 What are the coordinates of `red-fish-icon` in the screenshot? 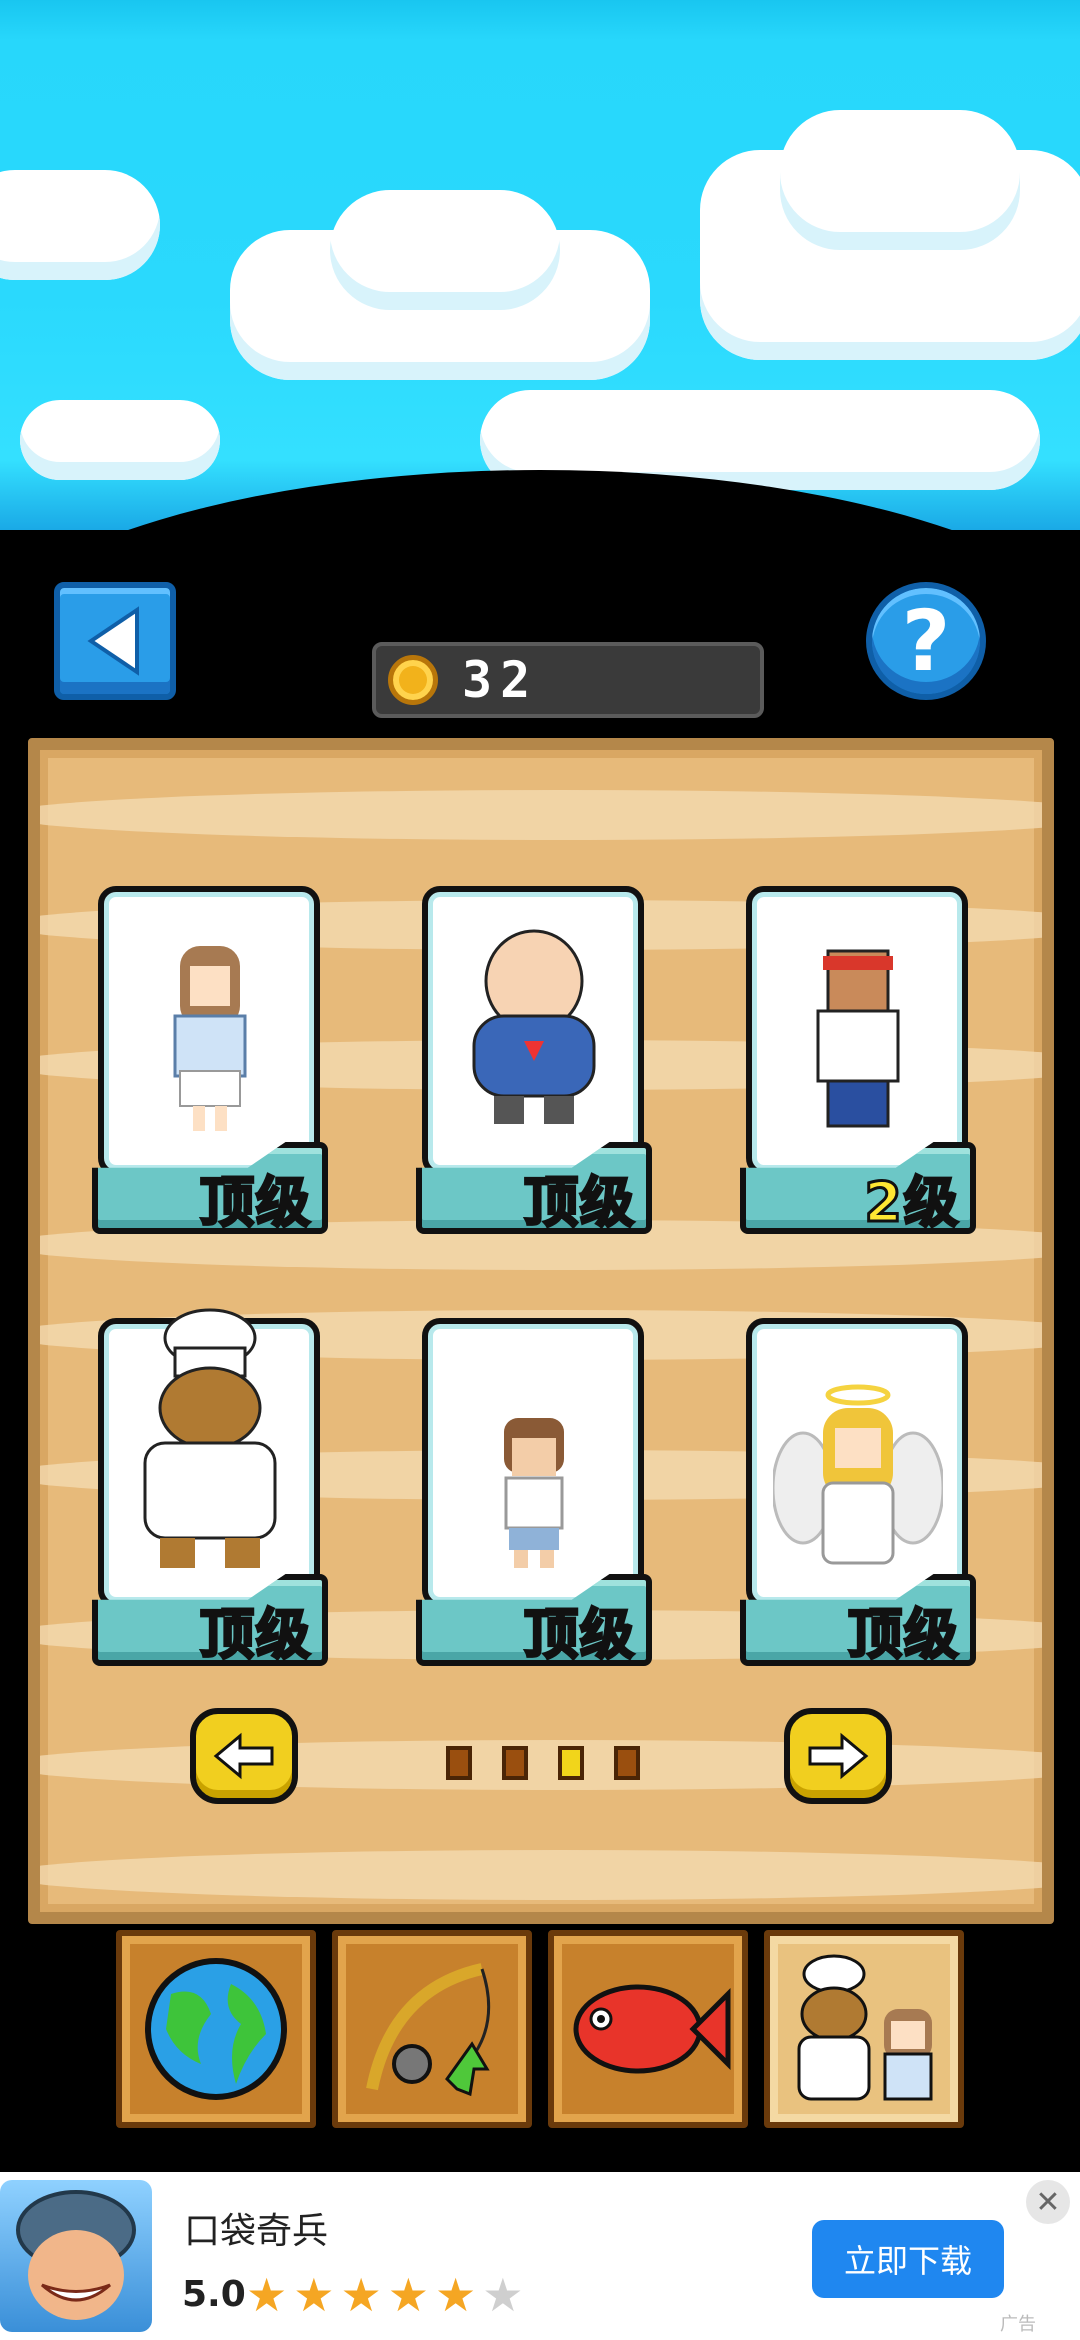 It's located at (652, 2029).